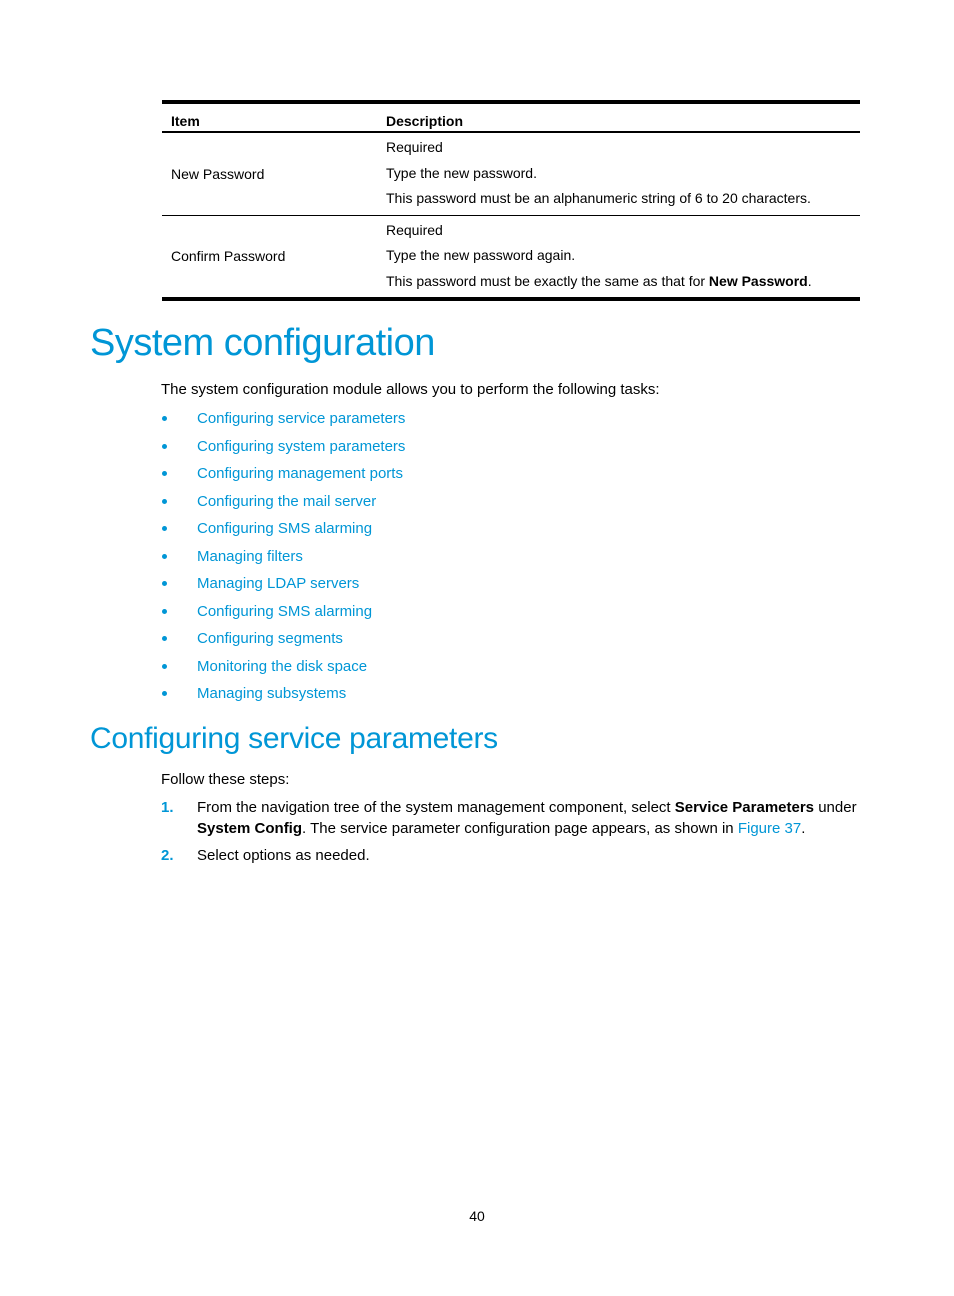 The height and width of the screenshot is (1296, 954). Describe the element at coordinates (481, 255) in the screenshot. I see `desc-line: Type the new password again.` at that location.